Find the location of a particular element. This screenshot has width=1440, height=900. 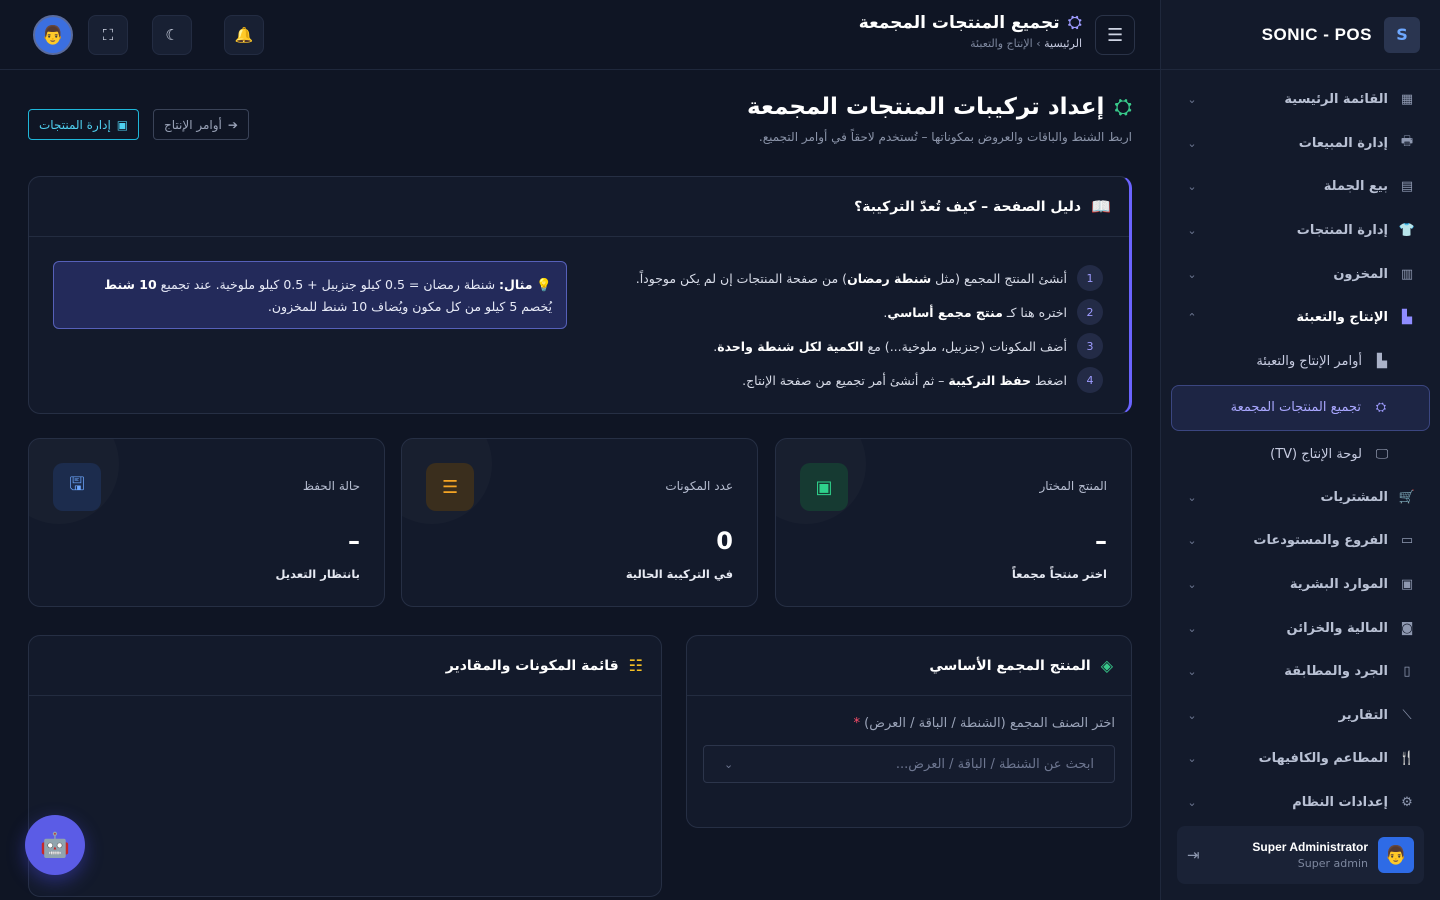

register-icon: 🖶 is located at coordinates (1407, 142).